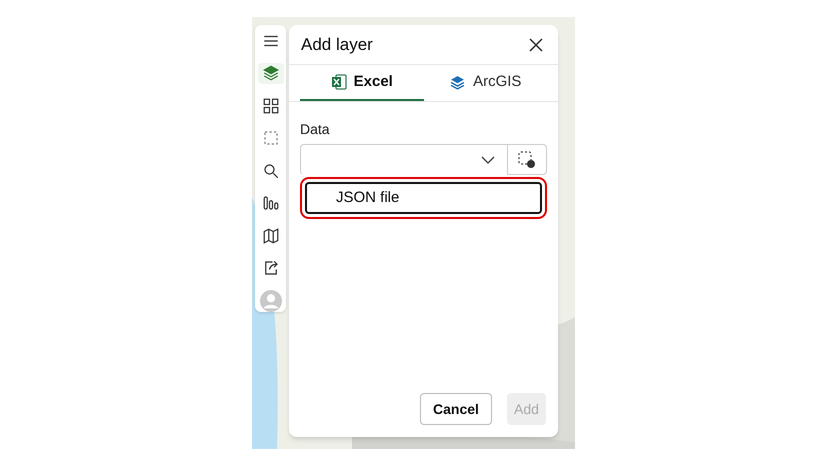 This screenshot has height=465, width=826. Describe the element at coordinates (271, 171) in the screenshot. I see `search-icon` at that location.